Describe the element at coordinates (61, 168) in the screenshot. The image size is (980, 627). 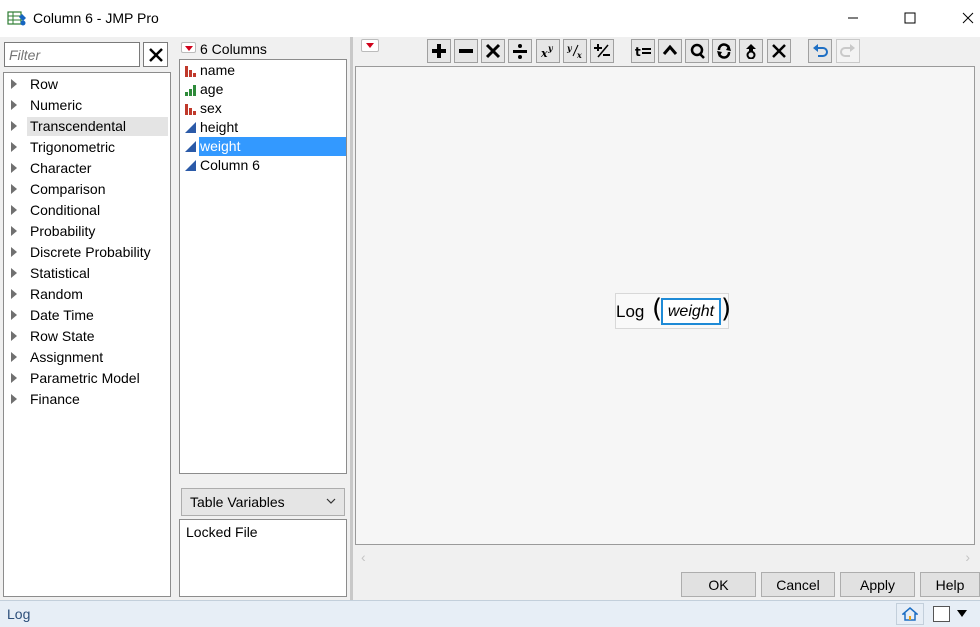
I see `function-category-label: Character` at that location.